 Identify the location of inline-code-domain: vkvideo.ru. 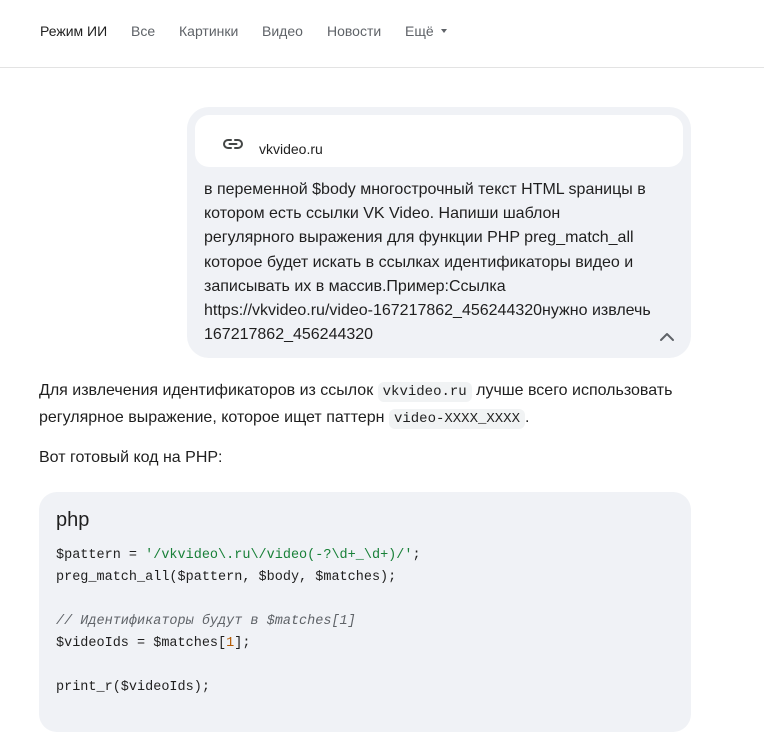
(424, 392).